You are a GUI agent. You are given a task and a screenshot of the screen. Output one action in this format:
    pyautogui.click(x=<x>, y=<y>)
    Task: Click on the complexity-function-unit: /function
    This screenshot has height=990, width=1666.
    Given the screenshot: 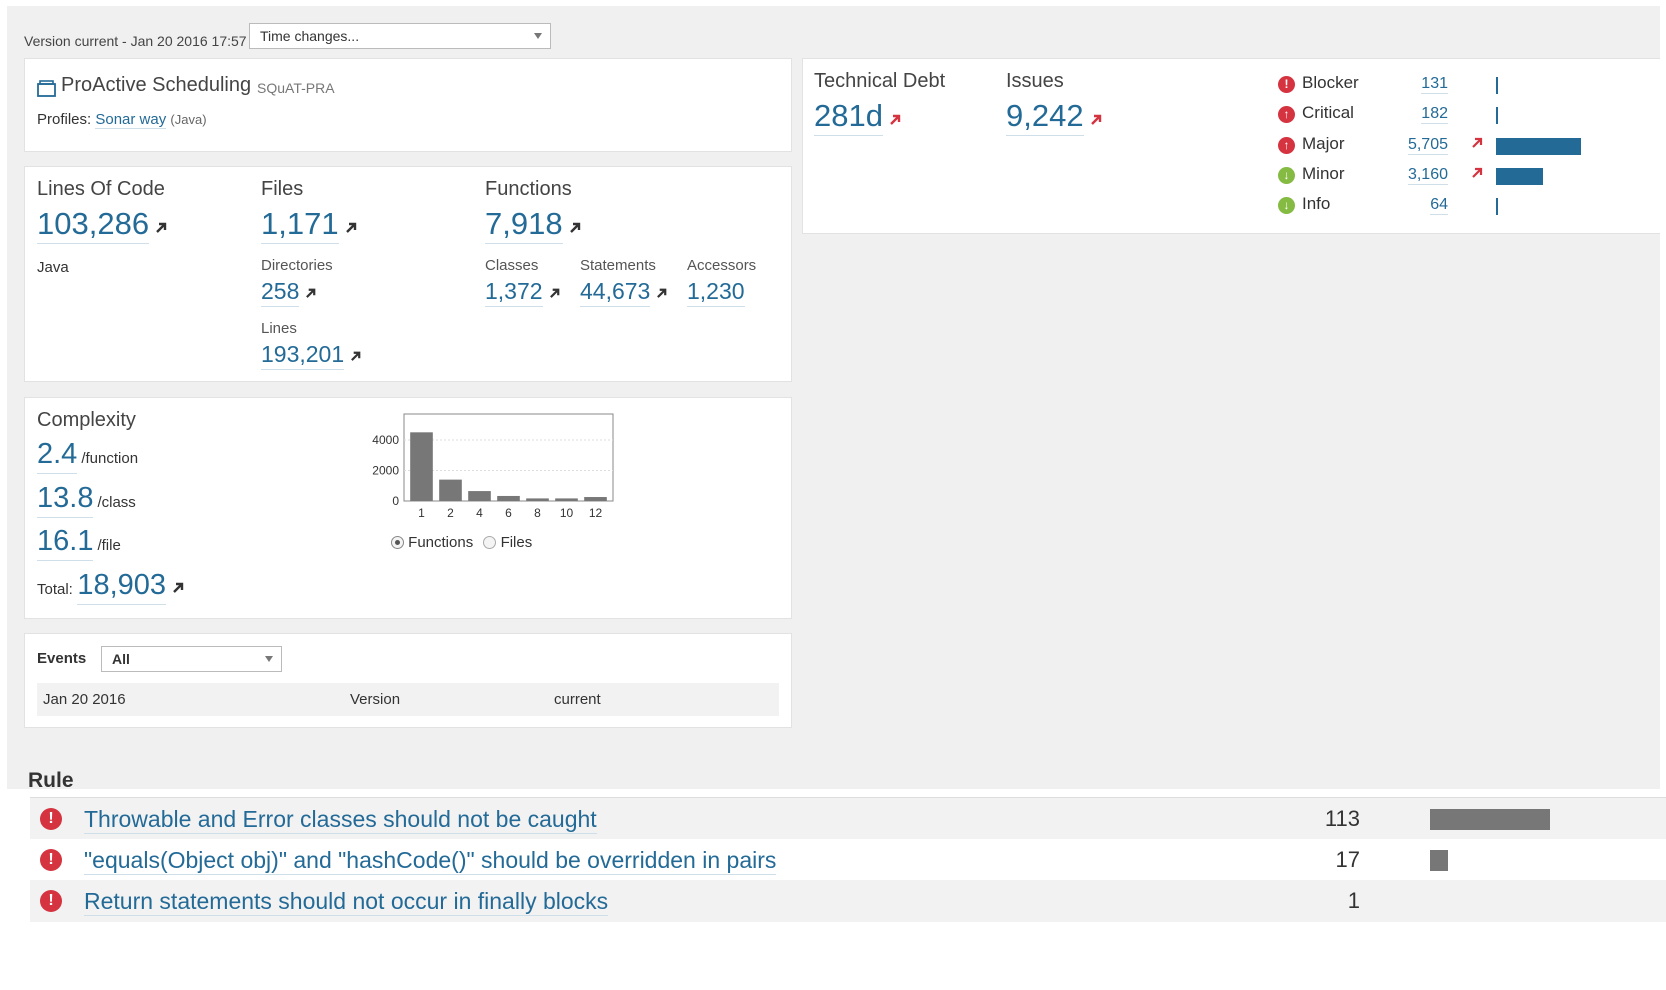 What is the action you would take?
    pyautogui.click(x=110, y=458)
    